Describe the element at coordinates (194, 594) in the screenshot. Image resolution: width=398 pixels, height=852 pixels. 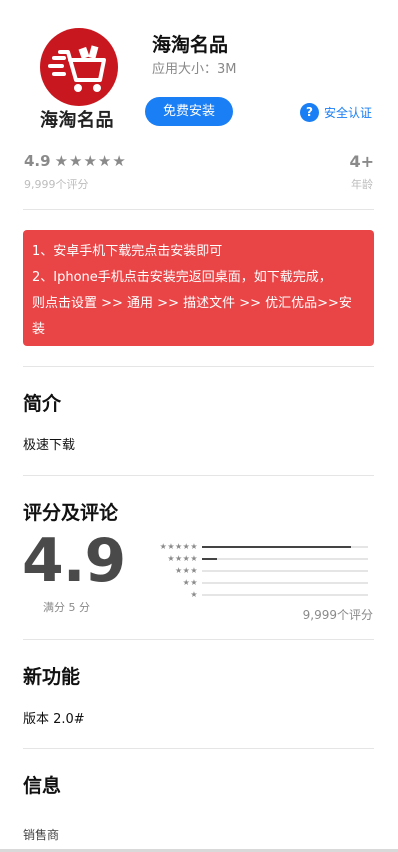
I see `bar-stars: ★` at that location.